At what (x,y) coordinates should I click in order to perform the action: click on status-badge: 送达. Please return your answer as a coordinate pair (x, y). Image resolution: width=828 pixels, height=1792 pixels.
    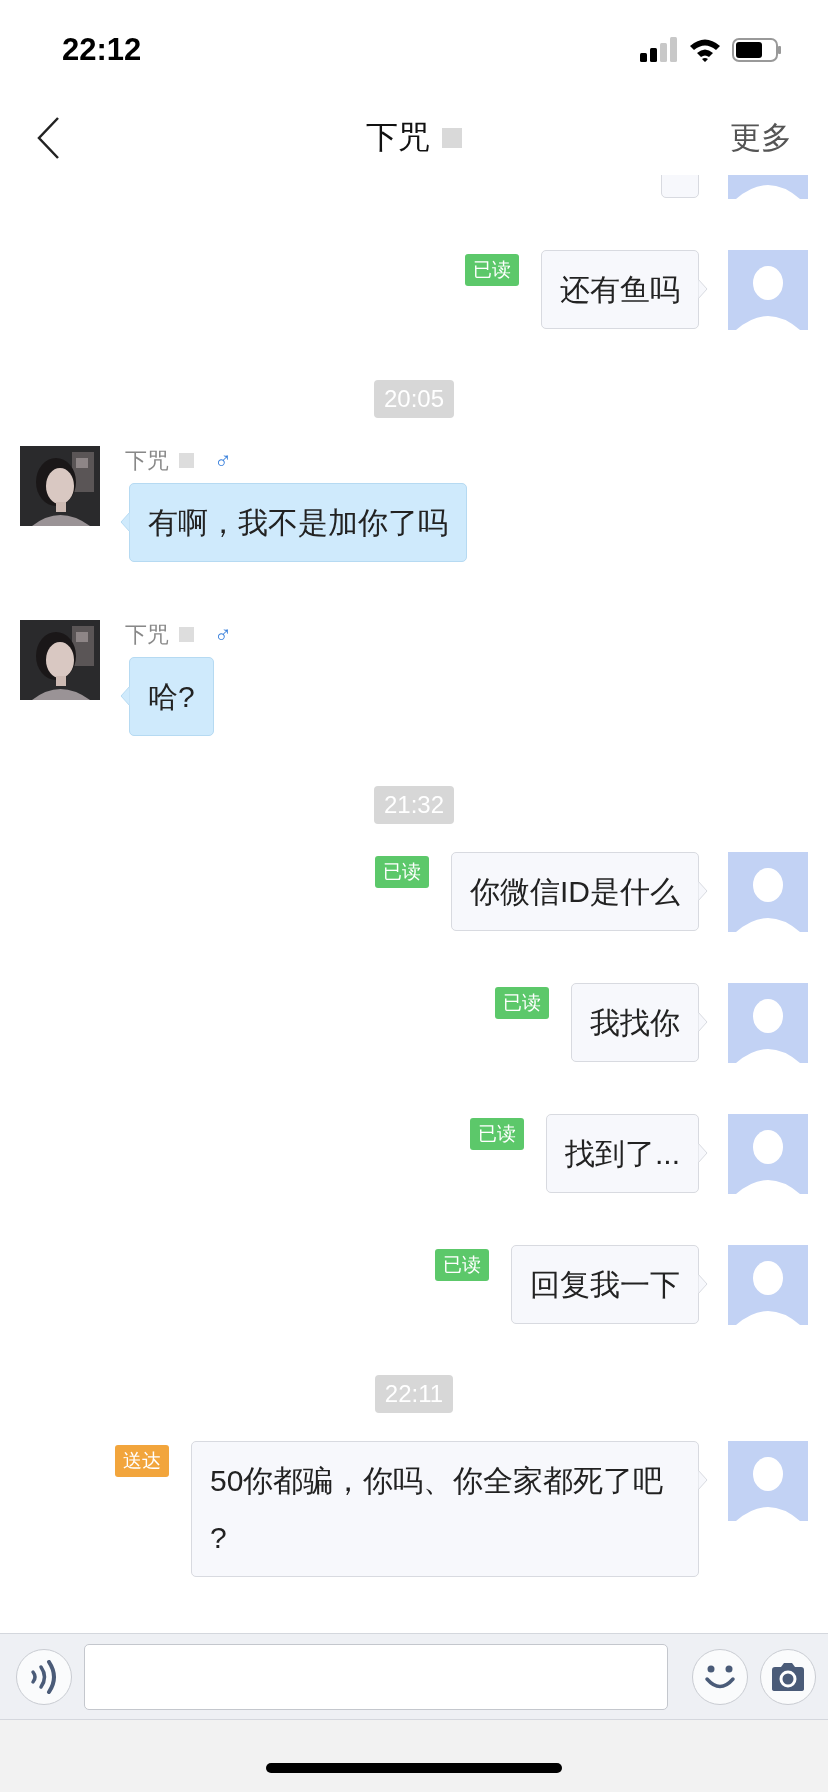
    Looking at the image, I should click on (142, 1461).